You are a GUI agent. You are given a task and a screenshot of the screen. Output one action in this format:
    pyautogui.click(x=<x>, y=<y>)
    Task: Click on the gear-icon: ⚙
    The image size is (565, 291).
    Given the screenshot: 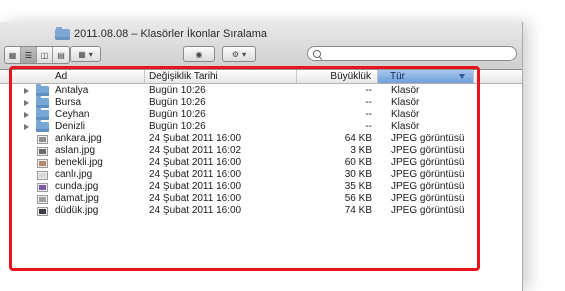 What is the action you would take?
    pyautogui.click(x=235, y=54)
    